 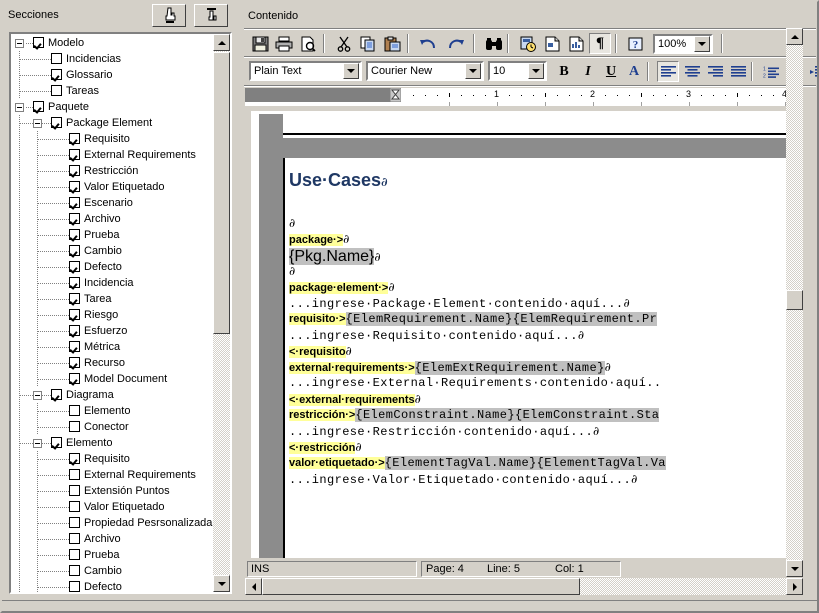 I want to click on tree-item: Riesgo, so click(x=112, y=315).